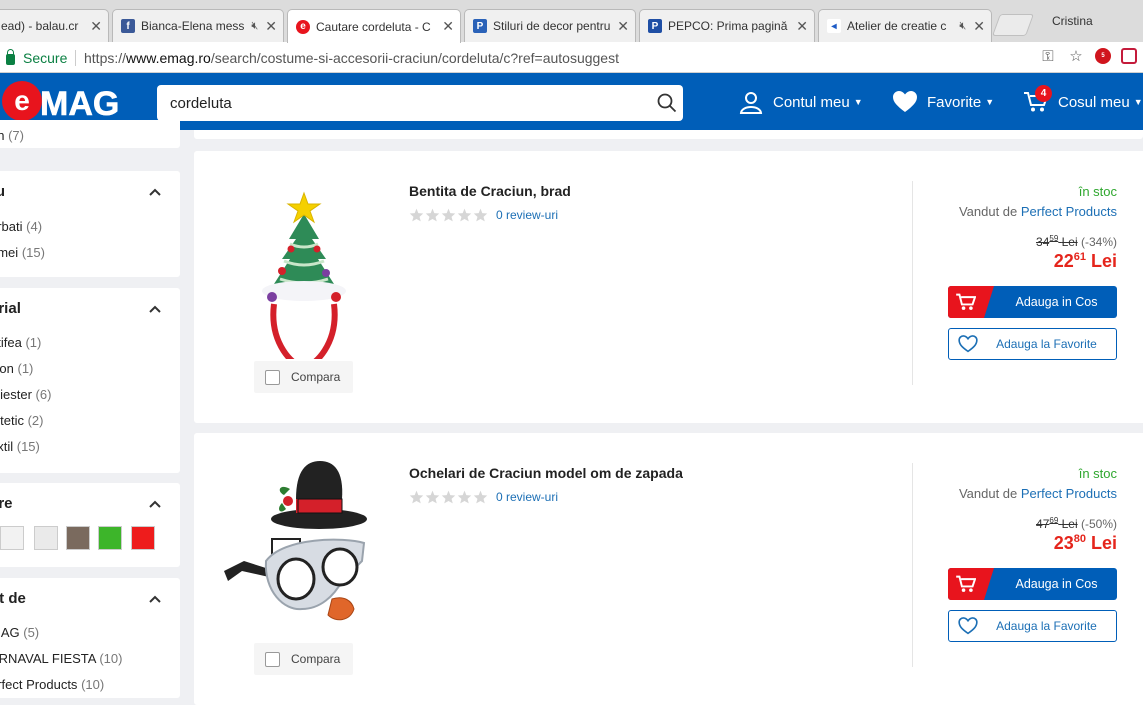 The width and height of the screenshot is (1143, 705). What do you see at coordinates (1013, 25) in the screenshot?
I see `new-tab-button` at bounding box center [1013, 25].